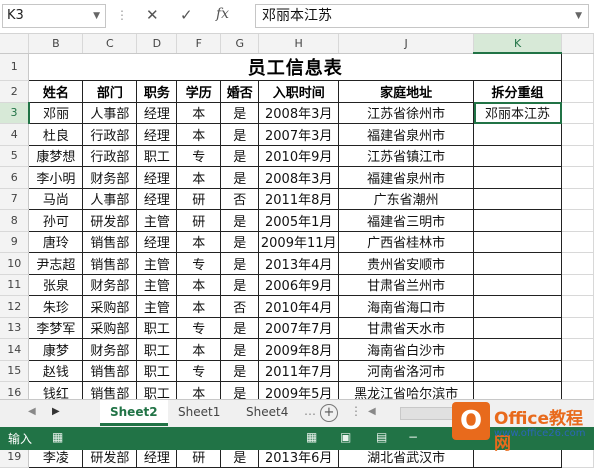 Image resolution: width=594 pixels, height=468 pixels. Describe the element at coordinates (15, 371) in the screenshot. I see `row-header: 15` at that location.